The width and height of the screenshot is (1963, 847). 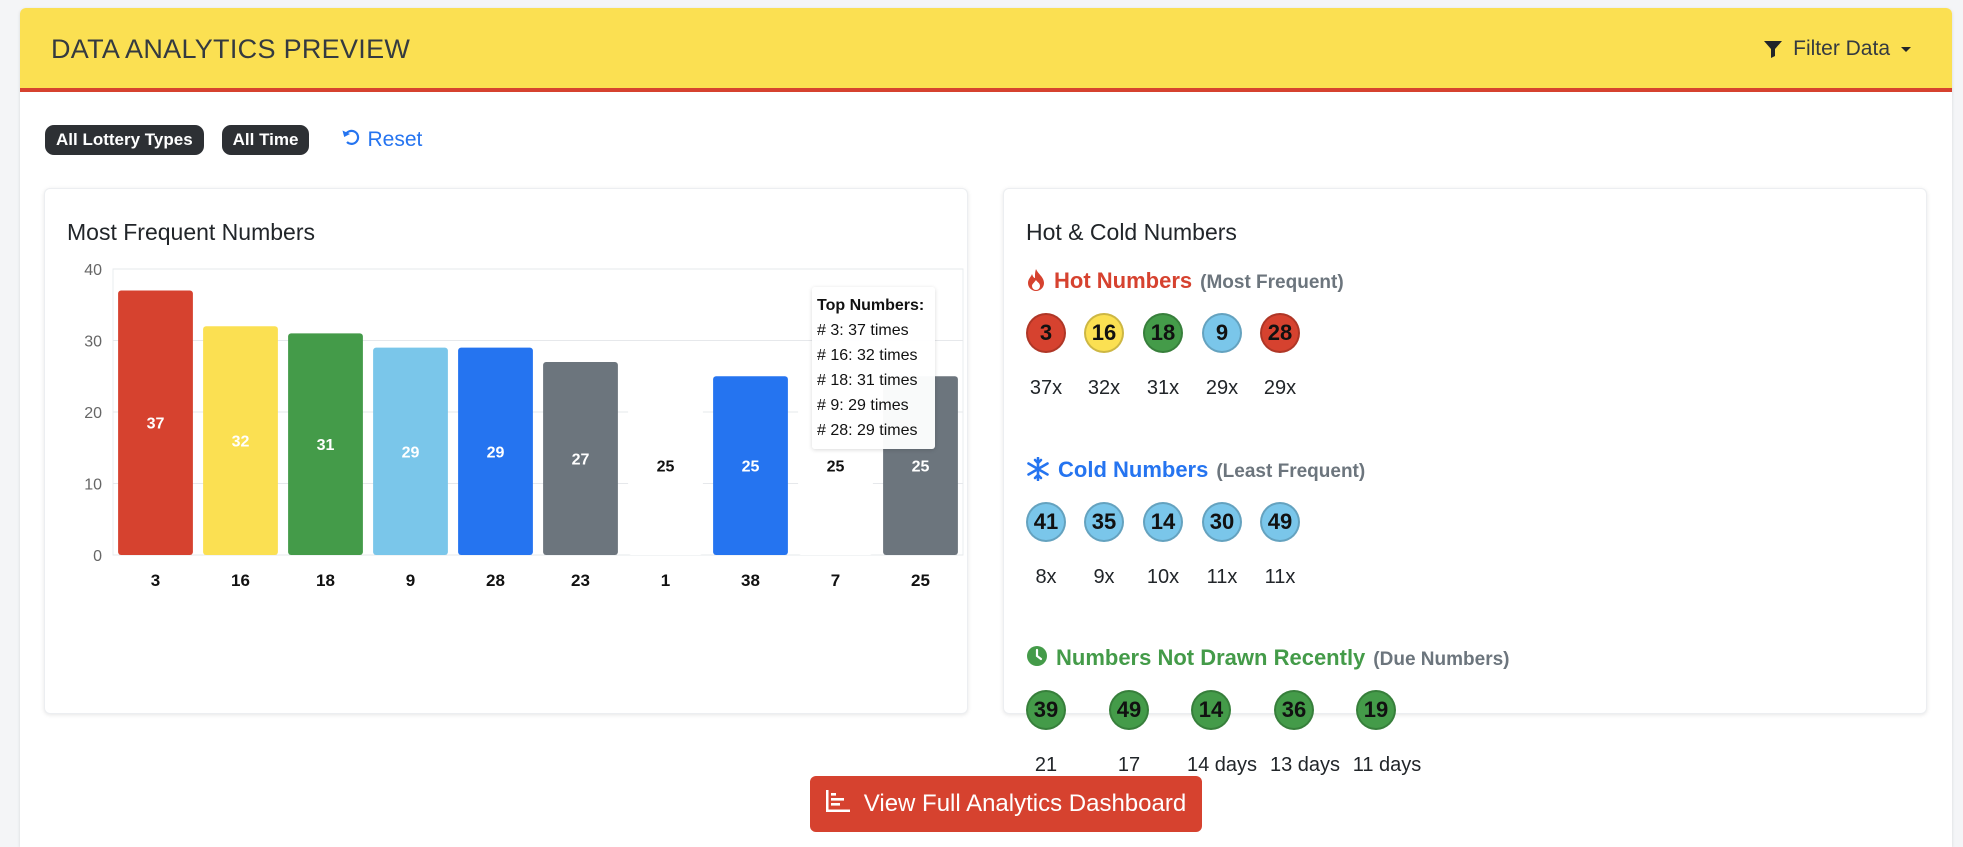 I want to click on snowflake-icon, so click(x=1038, y=471).